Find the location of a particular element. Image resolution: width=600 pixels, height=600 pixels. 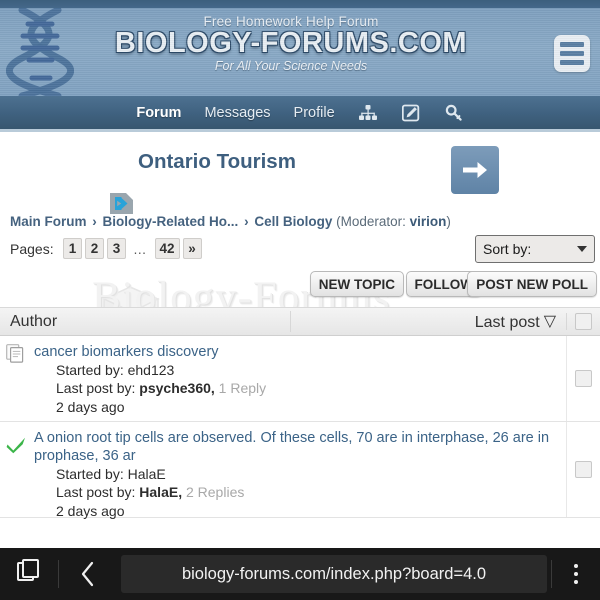

column-header-last-post: Last post ▽ is located at coordinates (428, 321).